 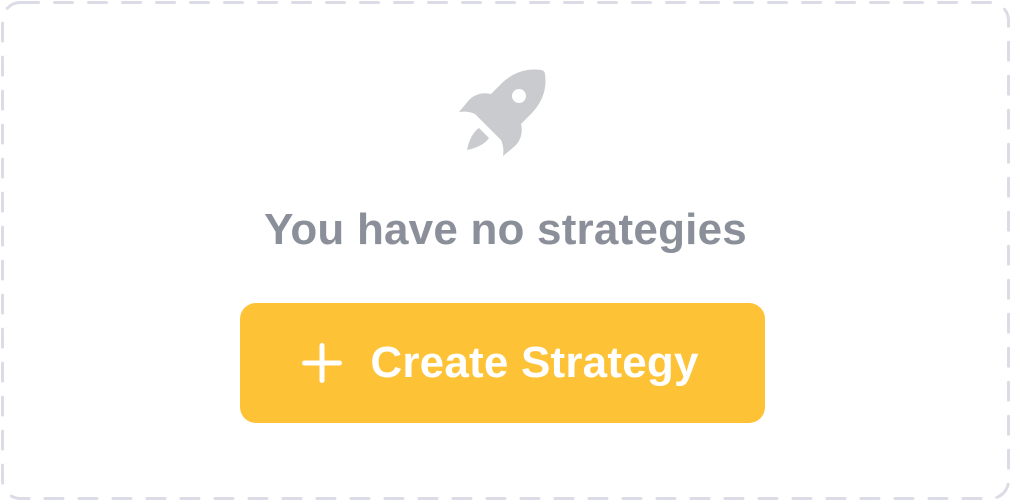 I want to click on rocket-icon, so click(x=502, y=112).